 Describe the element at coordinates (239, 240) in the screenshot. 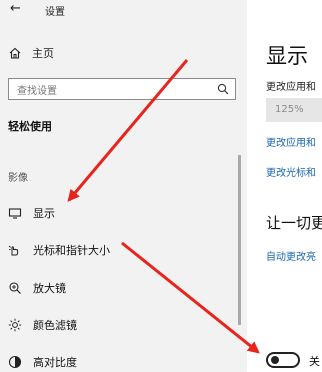

I see `sidebar-scrollbar` at that location.